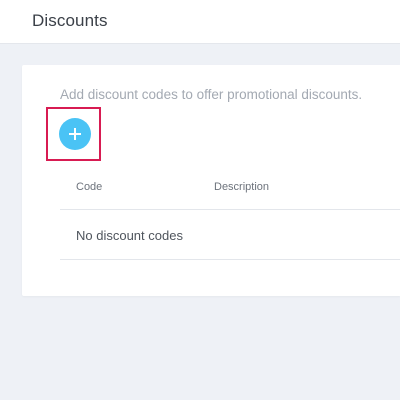  What do you see at coordinates (89, 187) in the screenshot?
I see `column-header-code: Code` at bounding box center [89, 187].